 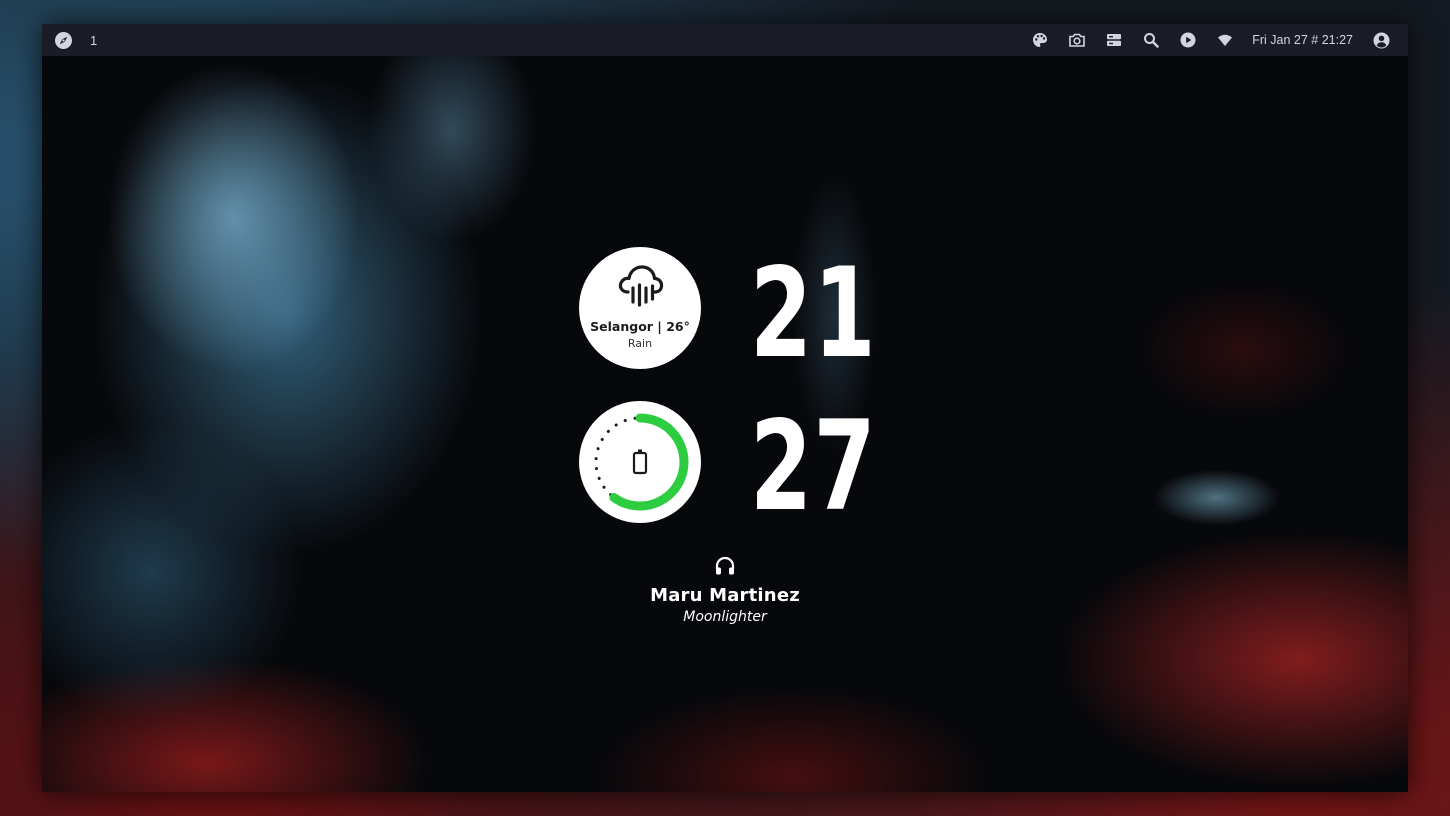 What do you see at coordinates (1188, 40) in the screenshot?
I see `play-icon` at bounding box center [1188, 40].